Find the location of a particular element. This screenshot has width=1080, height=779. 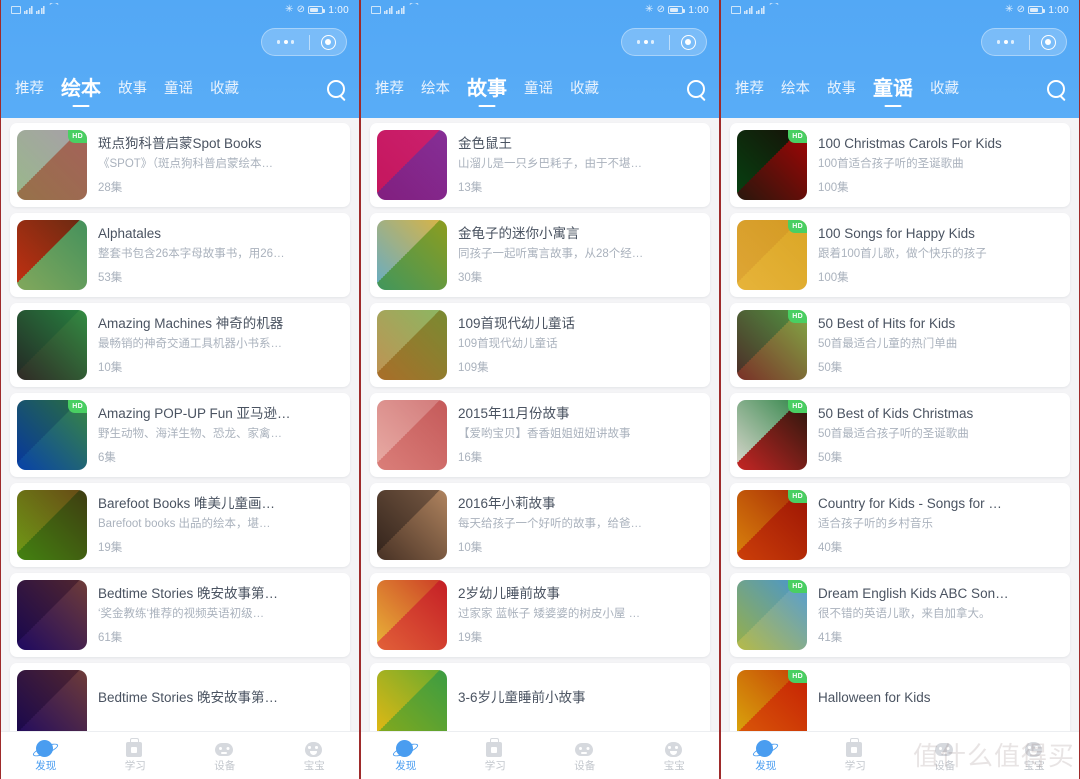

list-item: Alphatales 整套书包含26本字母故事书，用26… 53集 is located at coordinates (180, 255).